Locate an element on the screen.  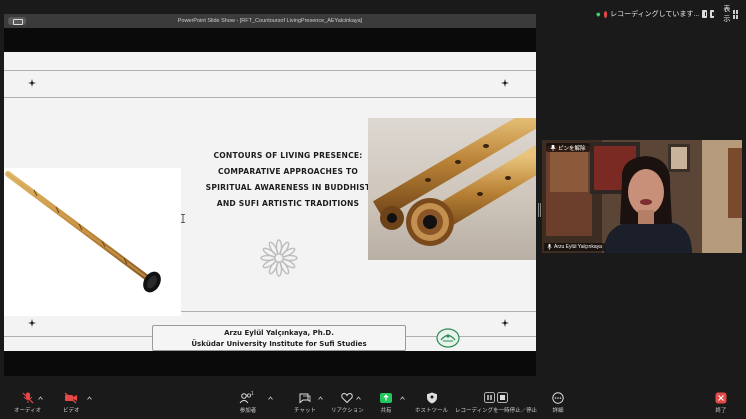
grid-view-icon is located at coordinates (736, 14).